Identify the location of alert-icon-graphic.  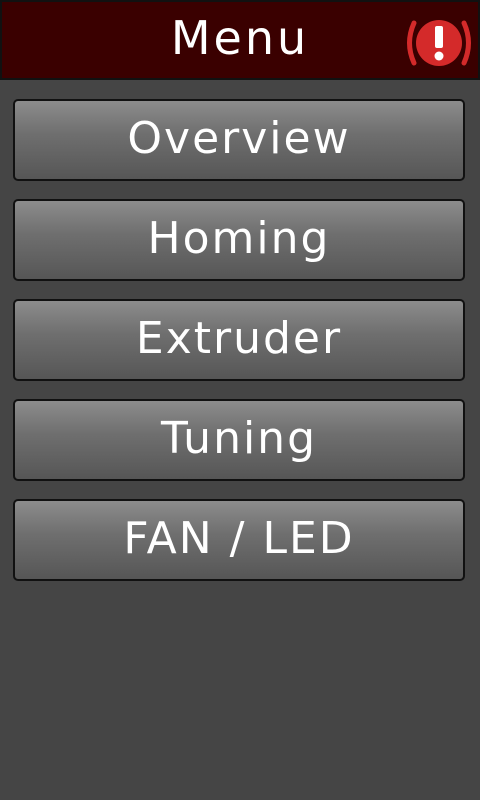
(439, 43).